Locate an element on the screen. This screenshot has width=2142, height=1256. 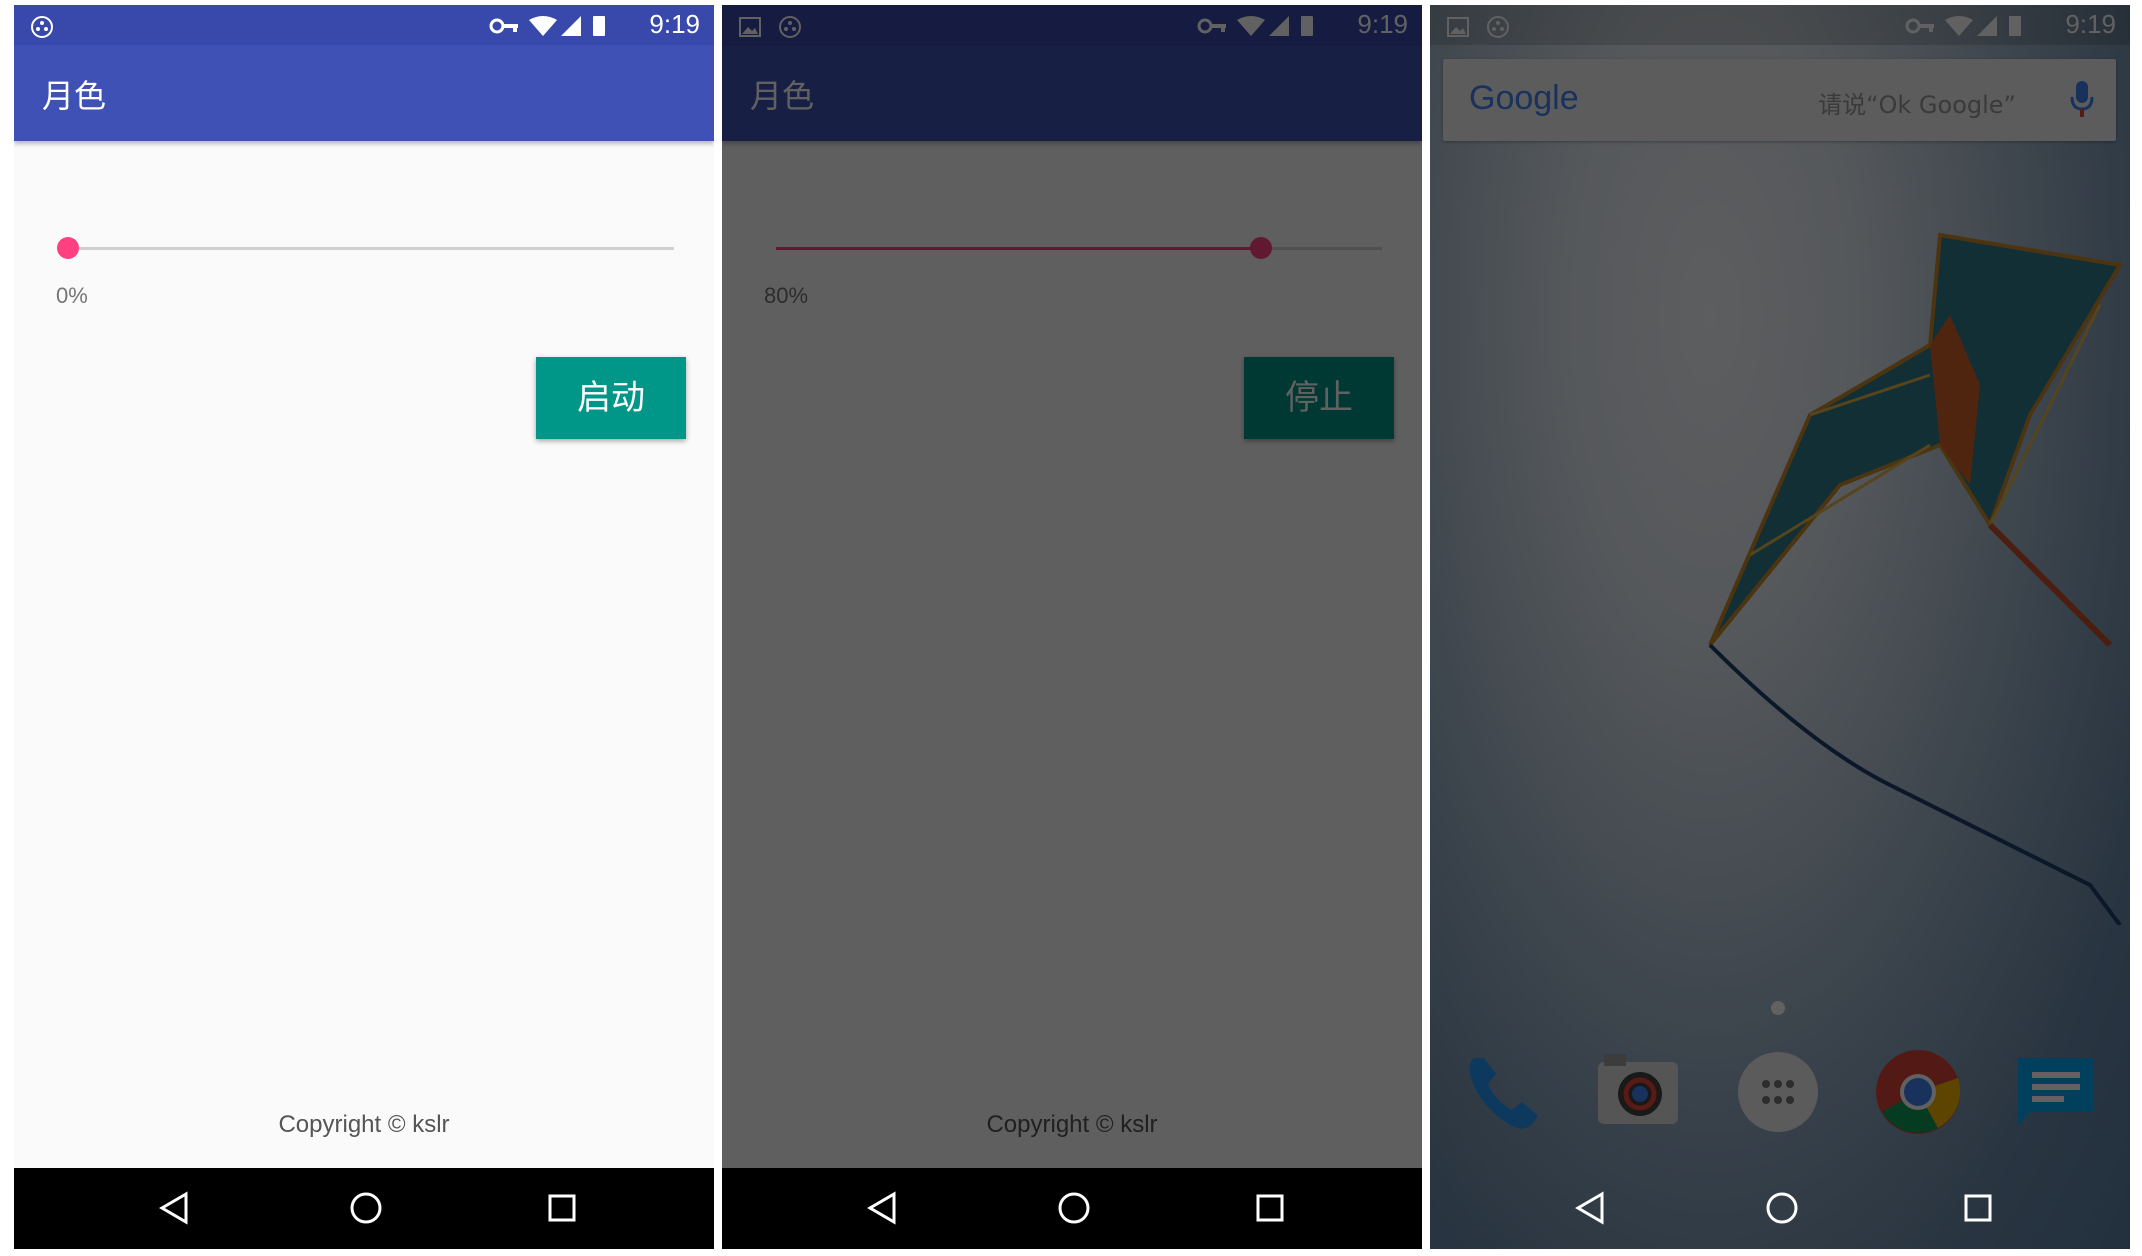
microphone-icon is located at coordinates (2082, 100).